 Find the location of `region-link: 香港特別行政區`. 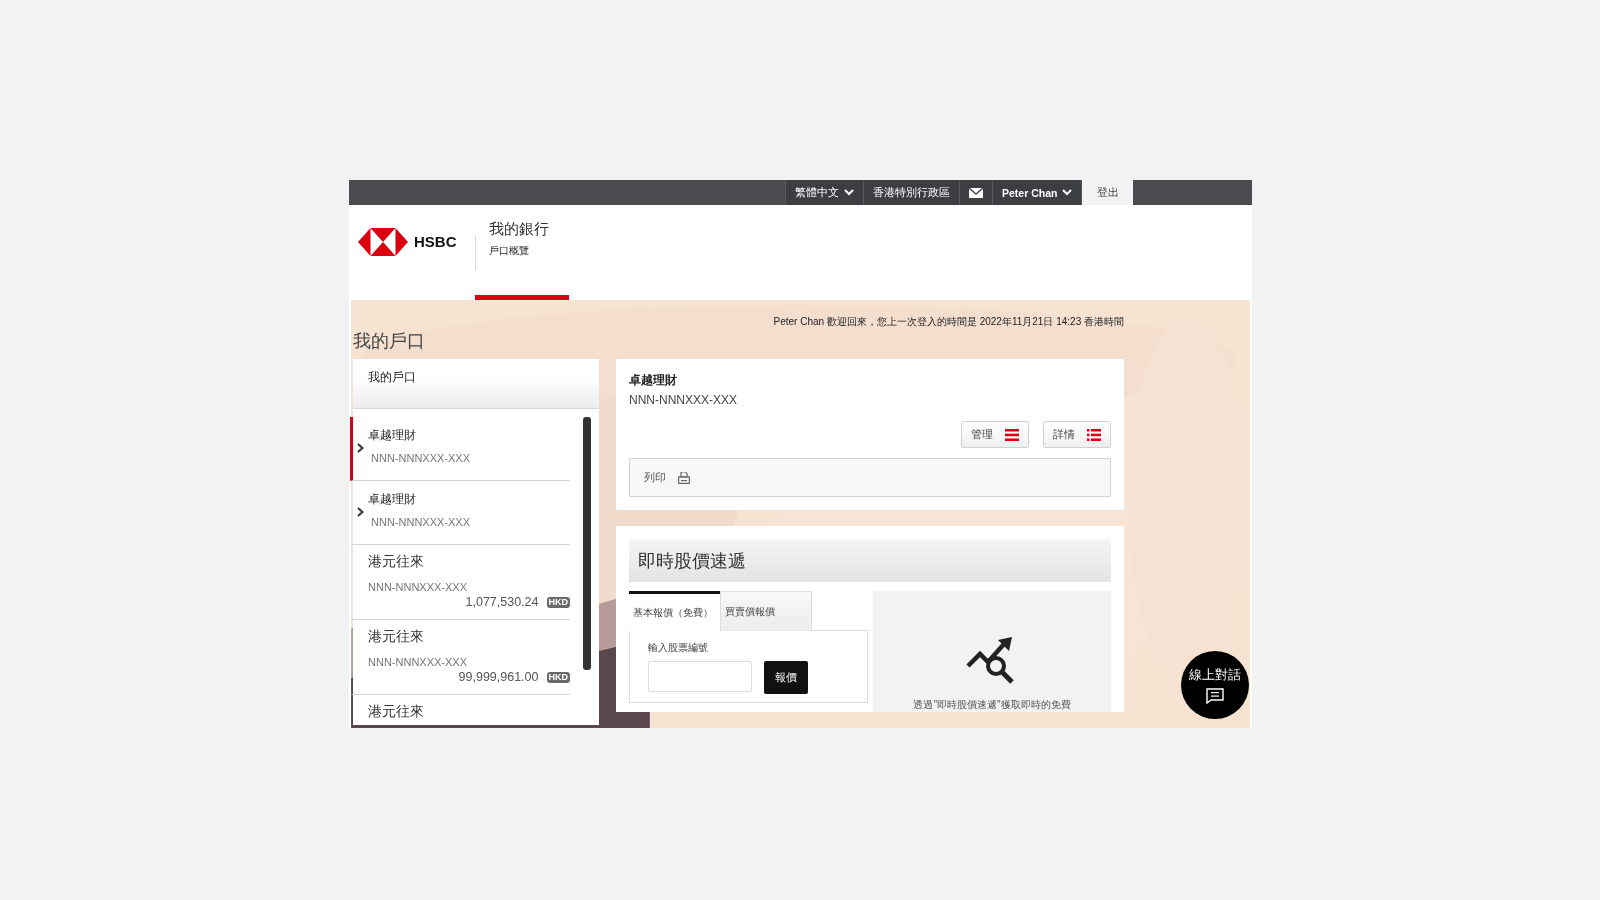

region-link: 香港特別行政區 is located at coordinates (911, 192).